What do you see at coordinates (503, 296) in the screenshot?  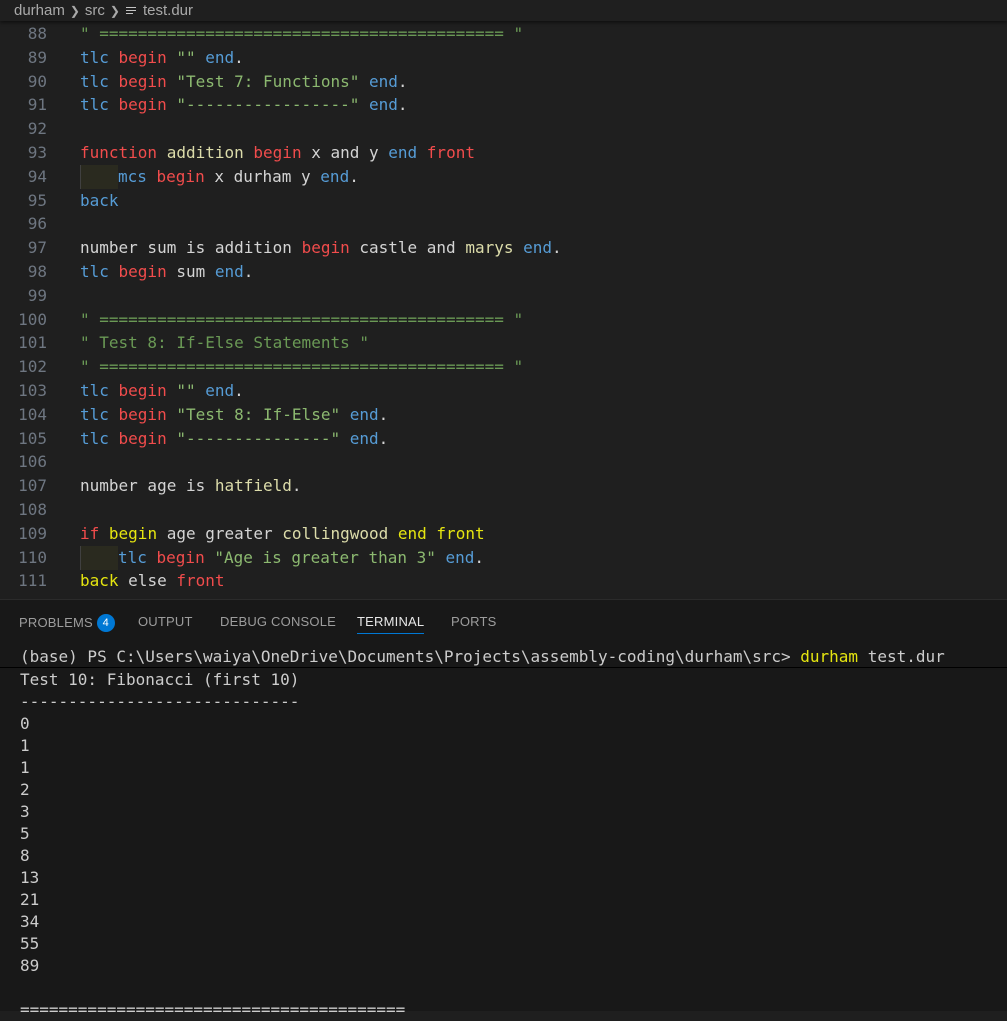 I see `code-line: 99` at bounding box center [503, 296].